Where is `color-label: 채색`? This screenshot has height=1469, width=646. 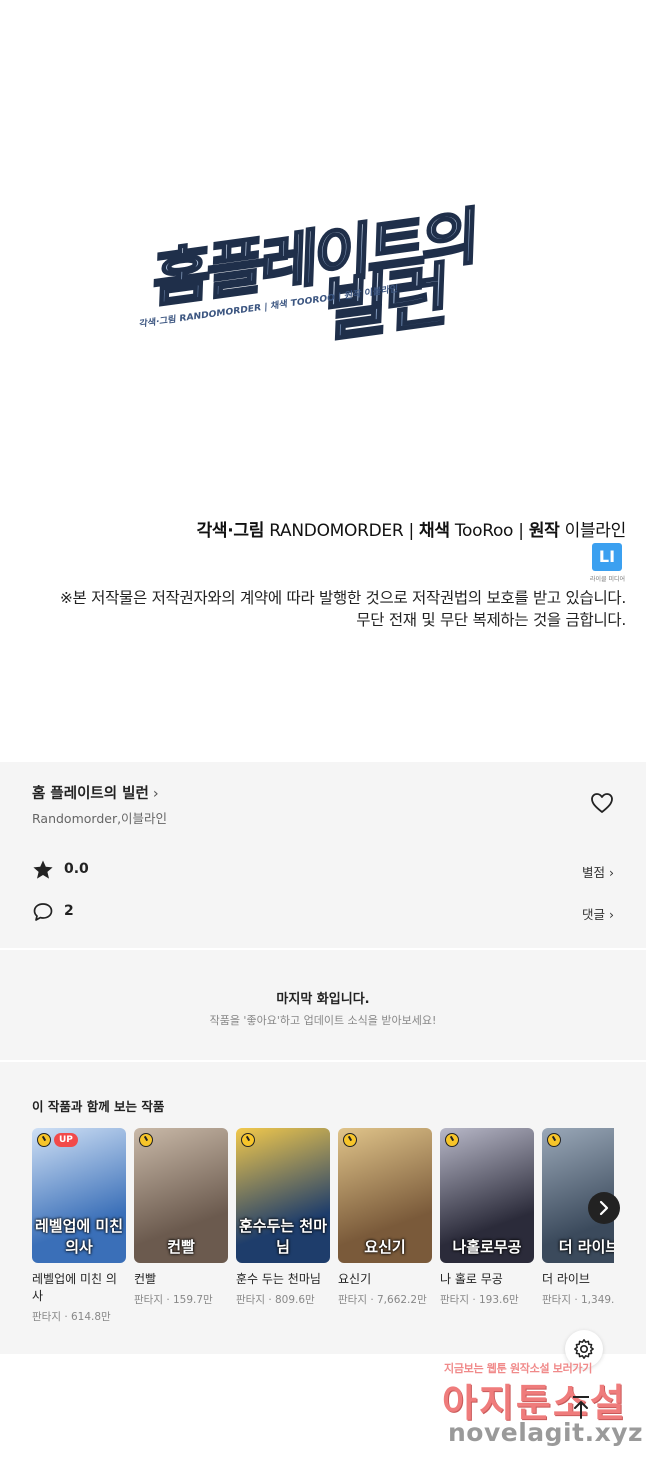
color-label: 채색 is located at coordinates (434, 531).